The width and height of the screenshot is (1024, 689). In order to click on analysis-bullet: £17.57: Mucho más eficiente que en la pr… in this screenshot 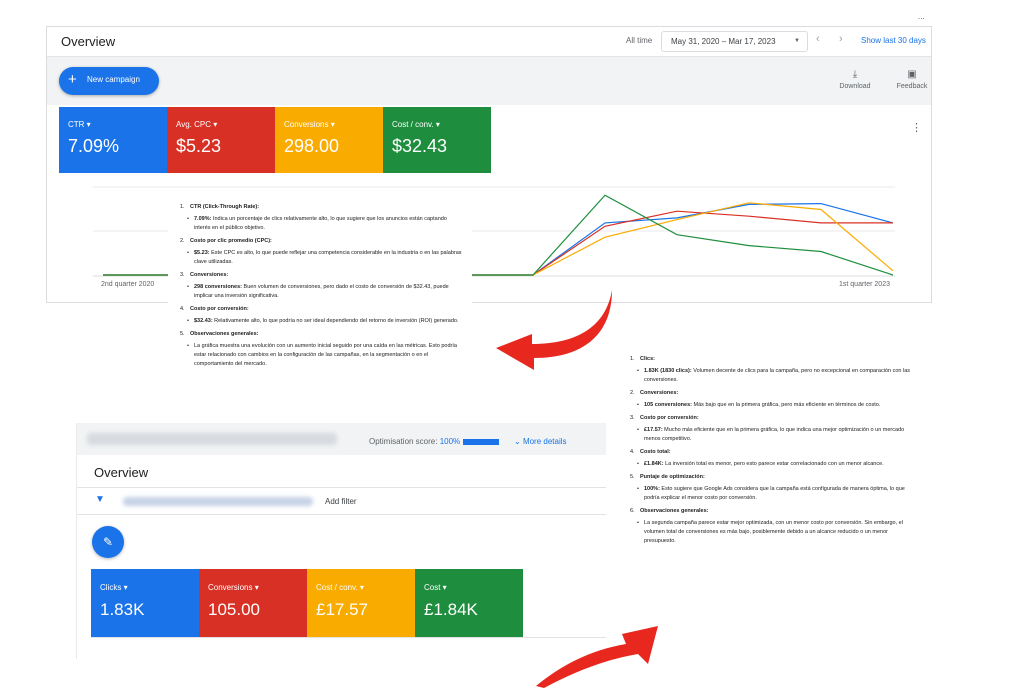, I will do `click(772, 435)`.